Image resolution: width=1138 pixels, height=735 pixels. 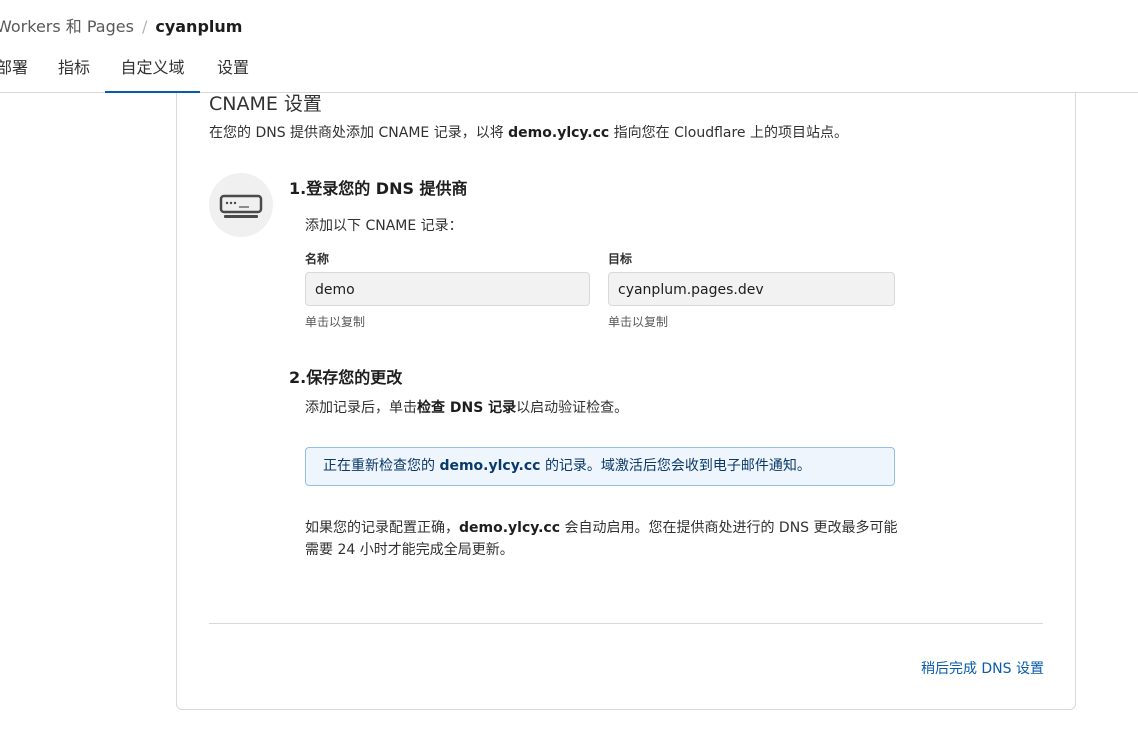 I want to click on tab-settings: 设置, so click(x=233, y=70).